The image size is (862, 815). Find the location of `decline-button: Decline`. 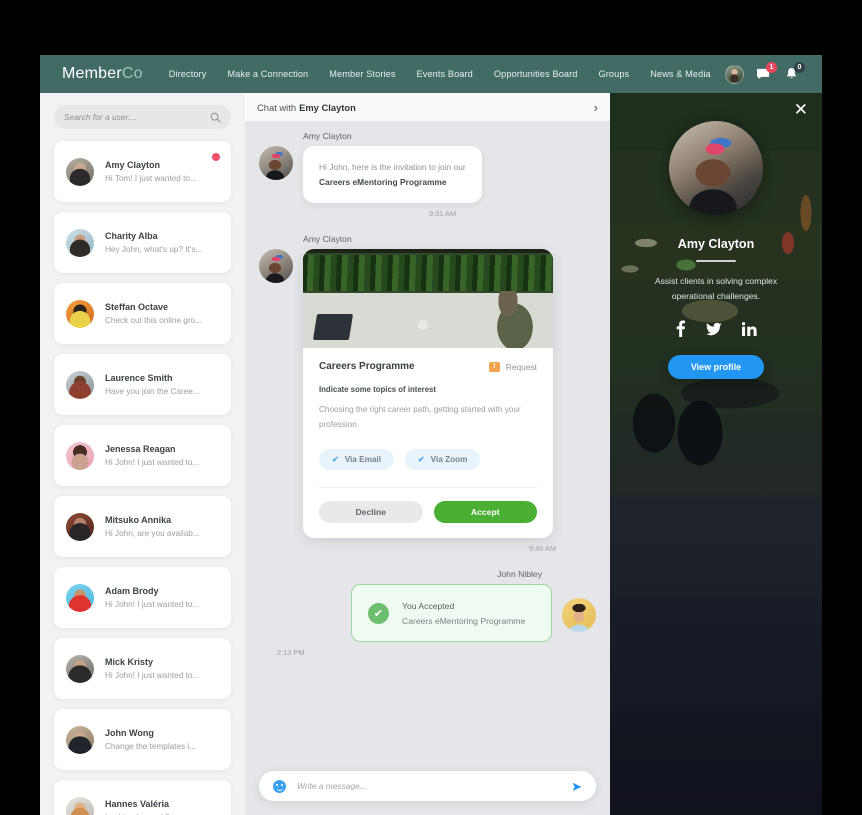

decline-button: Decline is located at coordinates (371, 512).